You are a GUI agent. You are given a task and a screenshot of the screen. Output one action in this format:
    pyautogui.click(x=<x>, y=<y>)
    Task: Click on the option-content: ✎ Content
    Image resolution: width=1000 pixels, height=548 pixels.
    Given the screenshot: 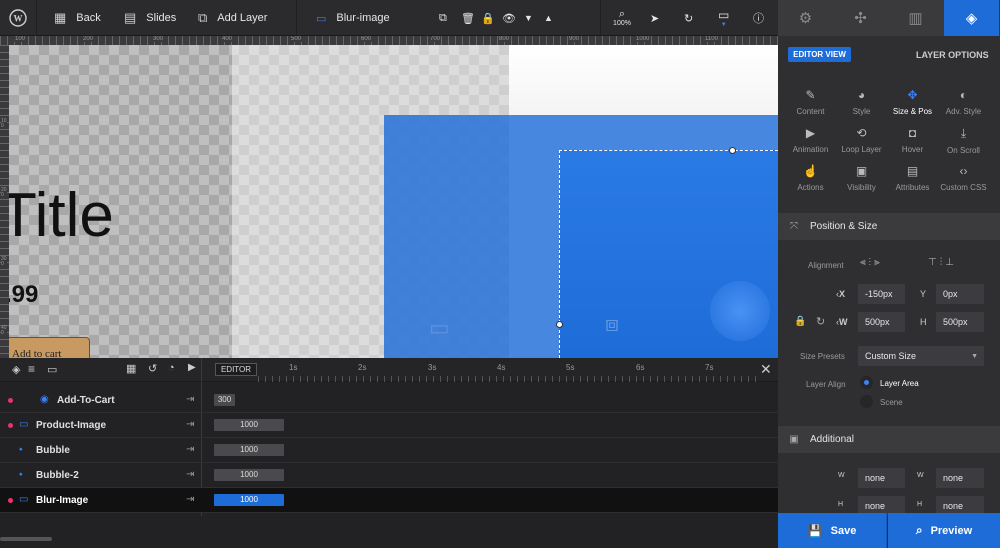 What is the action you would take?
    pyautogui.click(x=810, y=102)
    